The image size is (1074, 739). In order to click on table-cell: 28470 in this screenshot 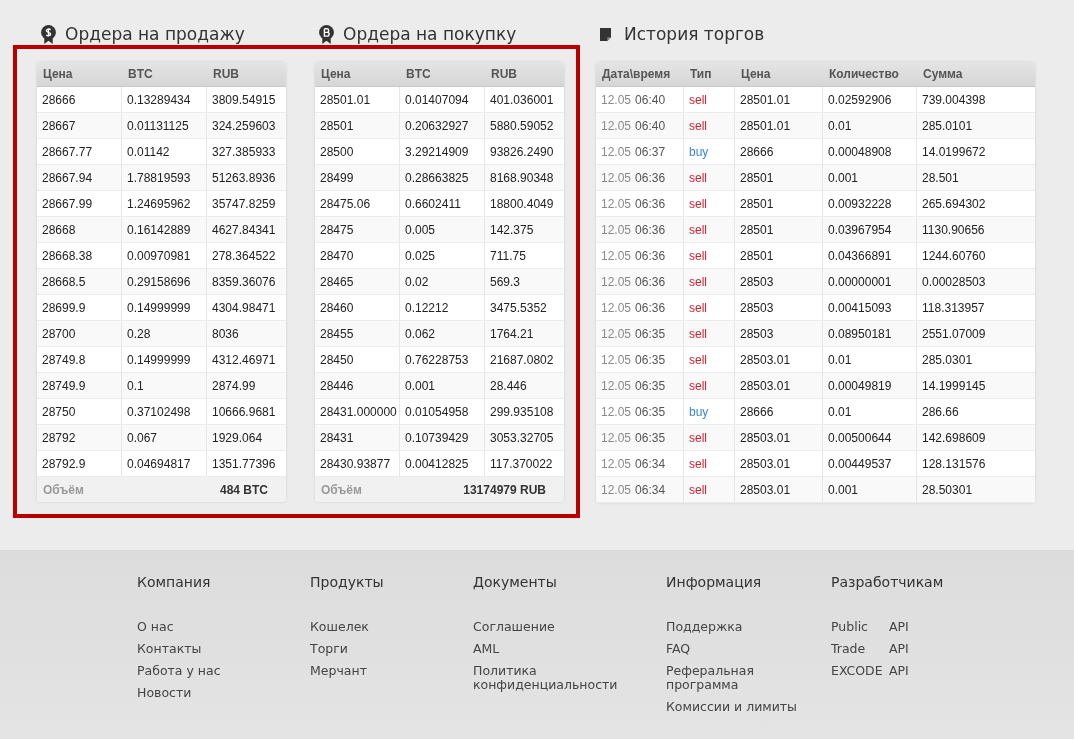, I will do `click(357, 255)`.